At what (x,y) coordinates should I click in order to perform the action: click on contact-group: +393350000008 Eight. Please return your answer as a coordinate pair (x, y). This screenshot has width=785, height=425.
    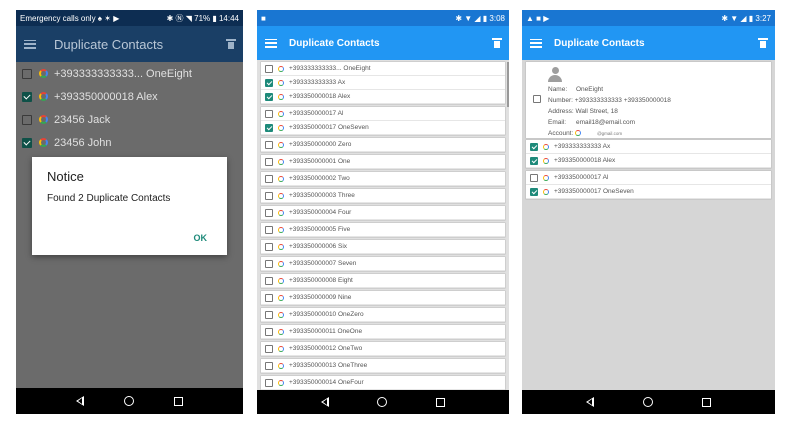
    Looking at the image, I should click on (383, 281).